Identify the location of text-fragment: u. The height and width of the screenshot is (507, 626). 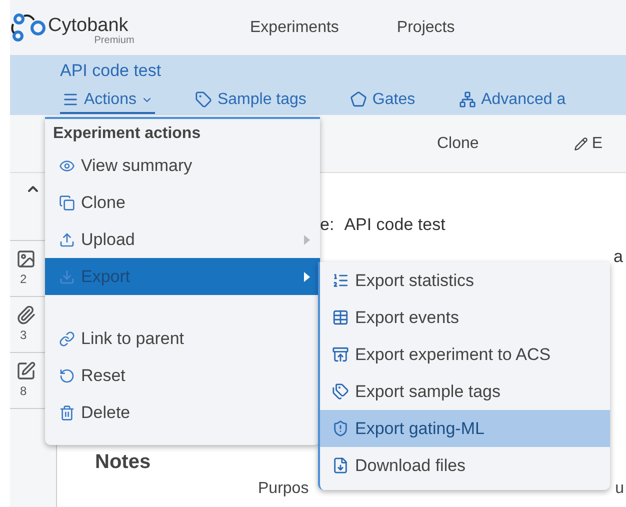
(619, 489).